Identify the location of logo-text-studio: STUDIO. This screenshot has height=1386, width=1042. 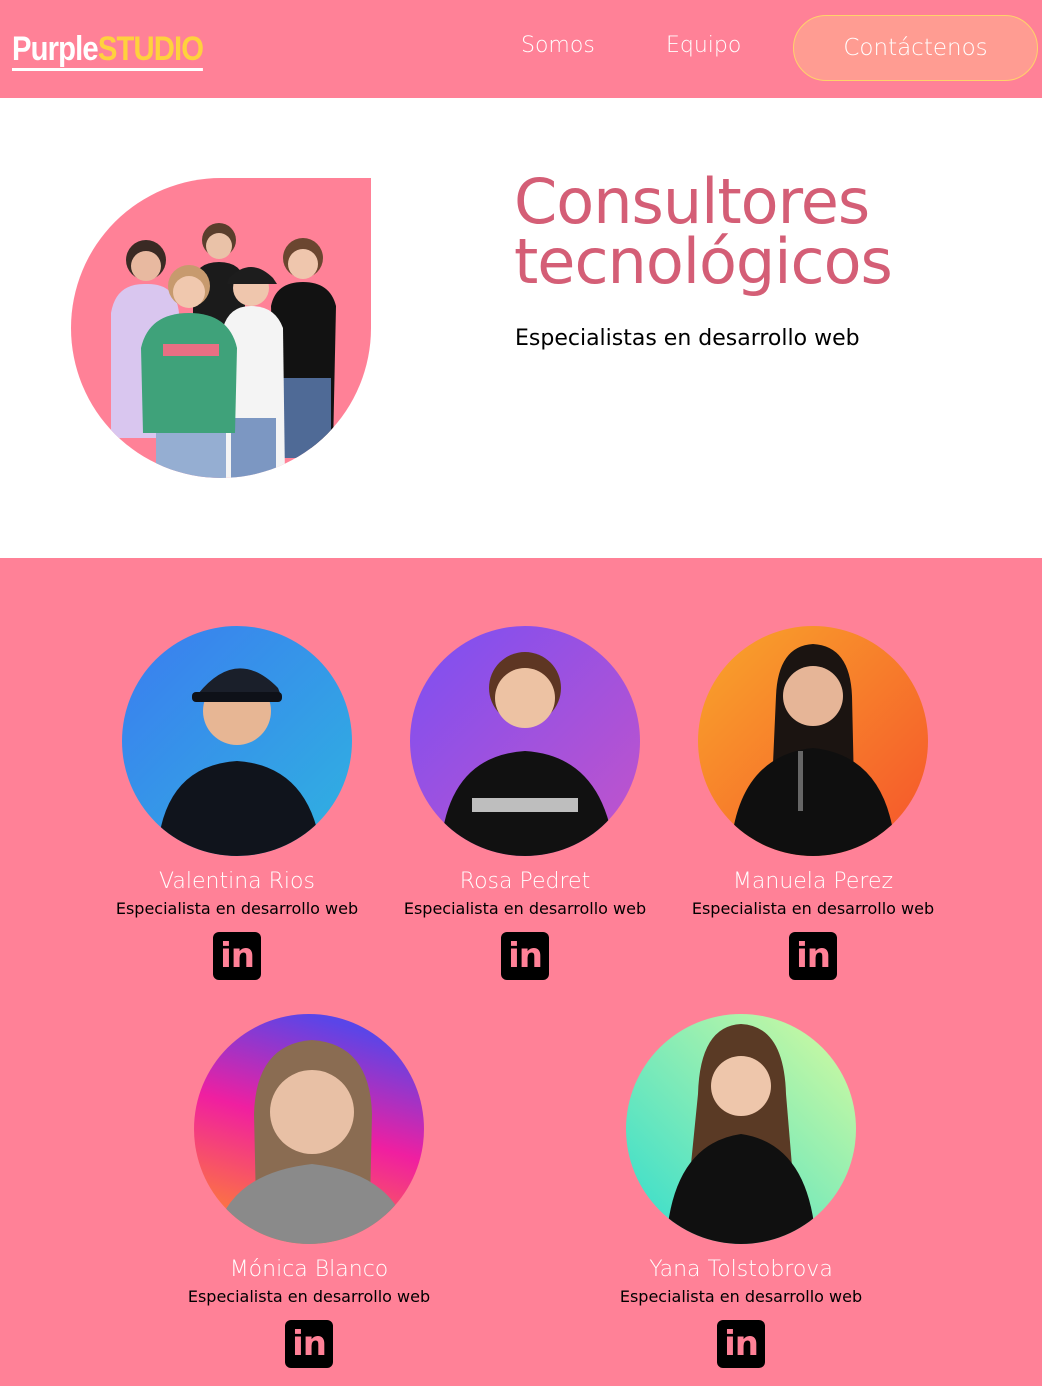
(150, 49).